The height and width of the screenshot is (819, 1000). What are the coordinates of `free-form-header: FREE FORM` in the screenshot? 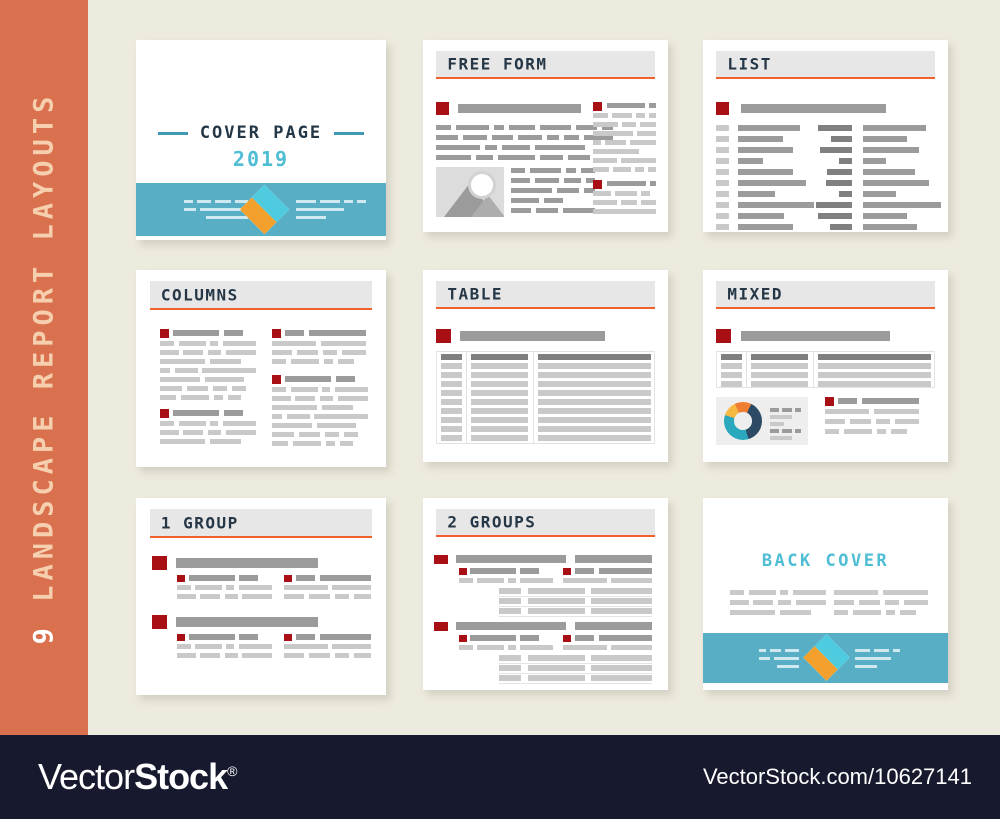 It's located at (545, 65).